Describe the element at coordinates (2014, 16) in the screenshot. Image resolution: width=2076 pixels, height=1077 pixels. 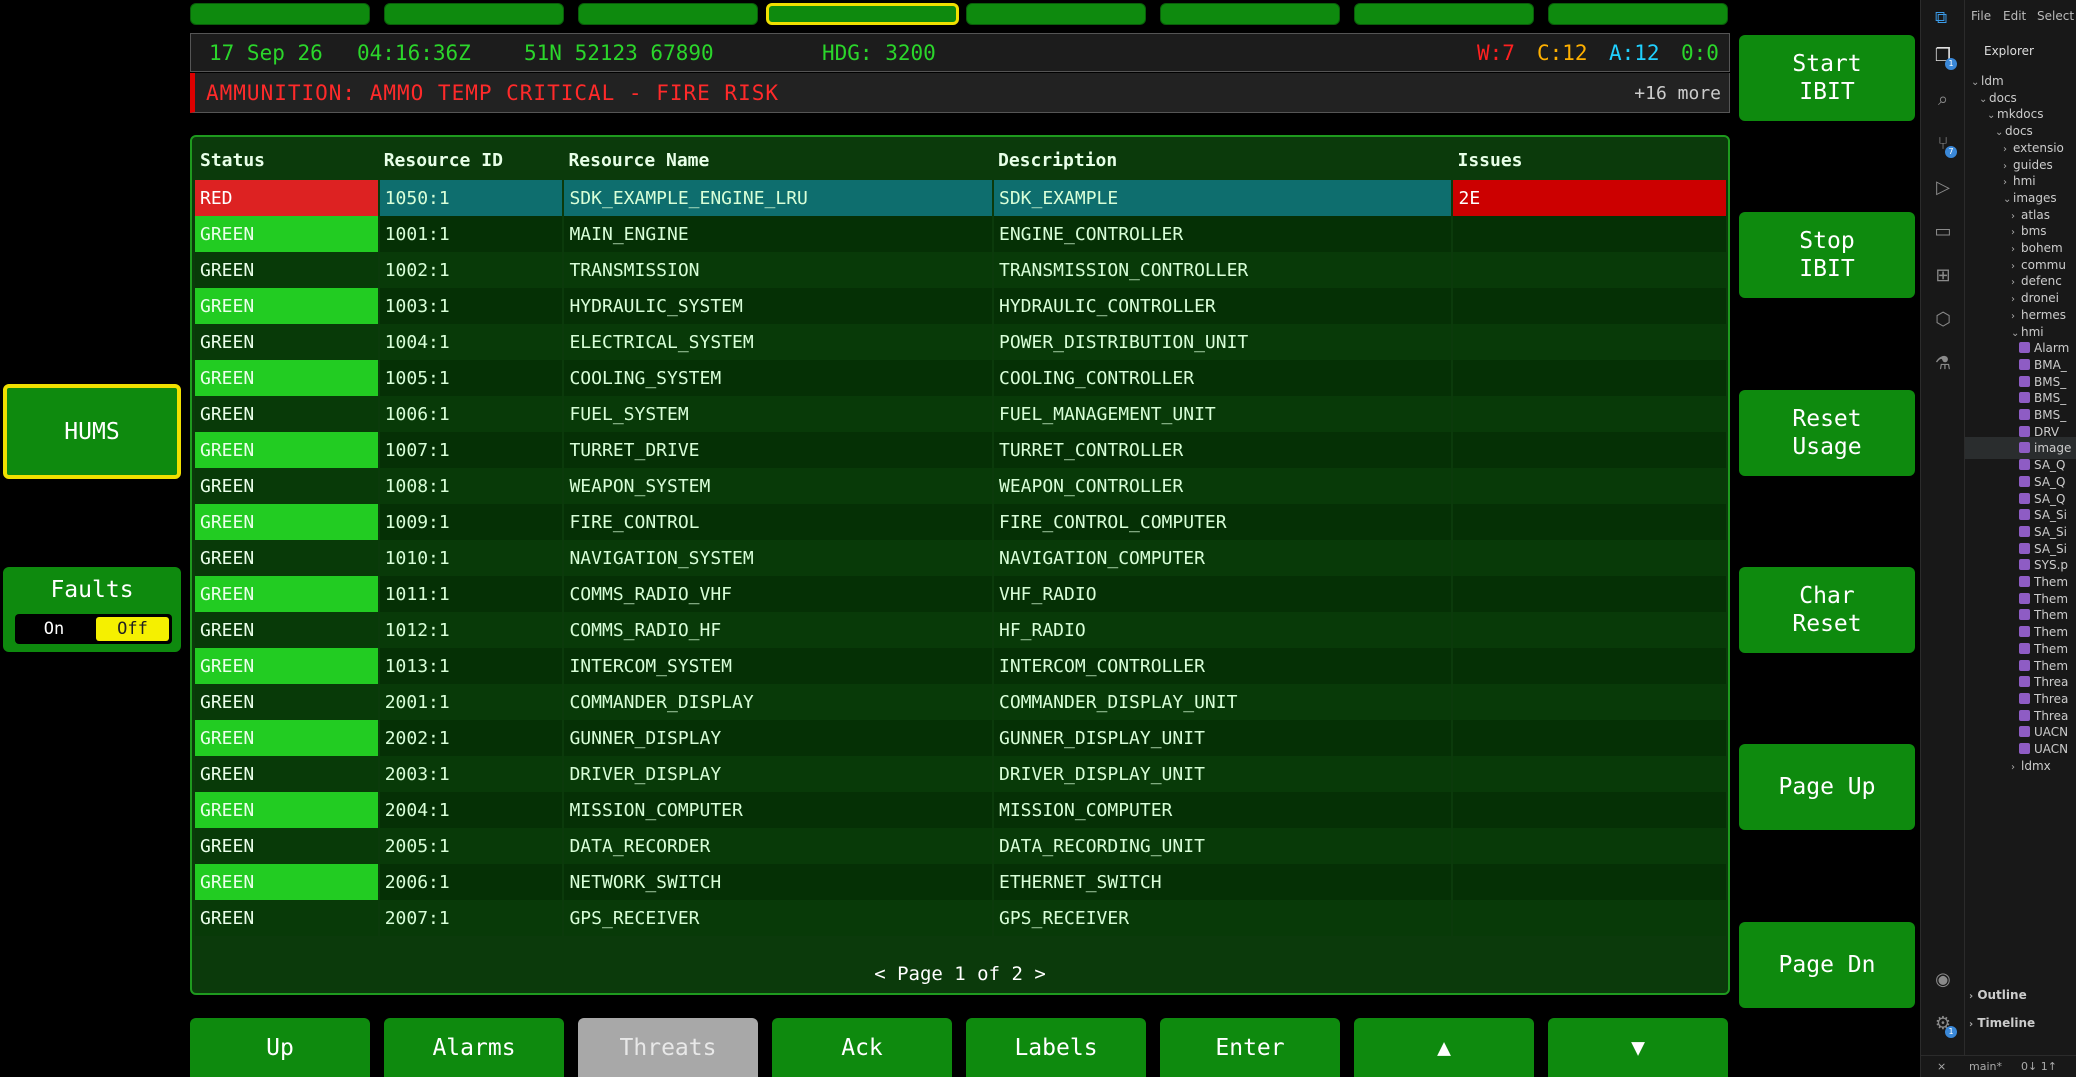
I see `menu-edit: Edit` at that location.